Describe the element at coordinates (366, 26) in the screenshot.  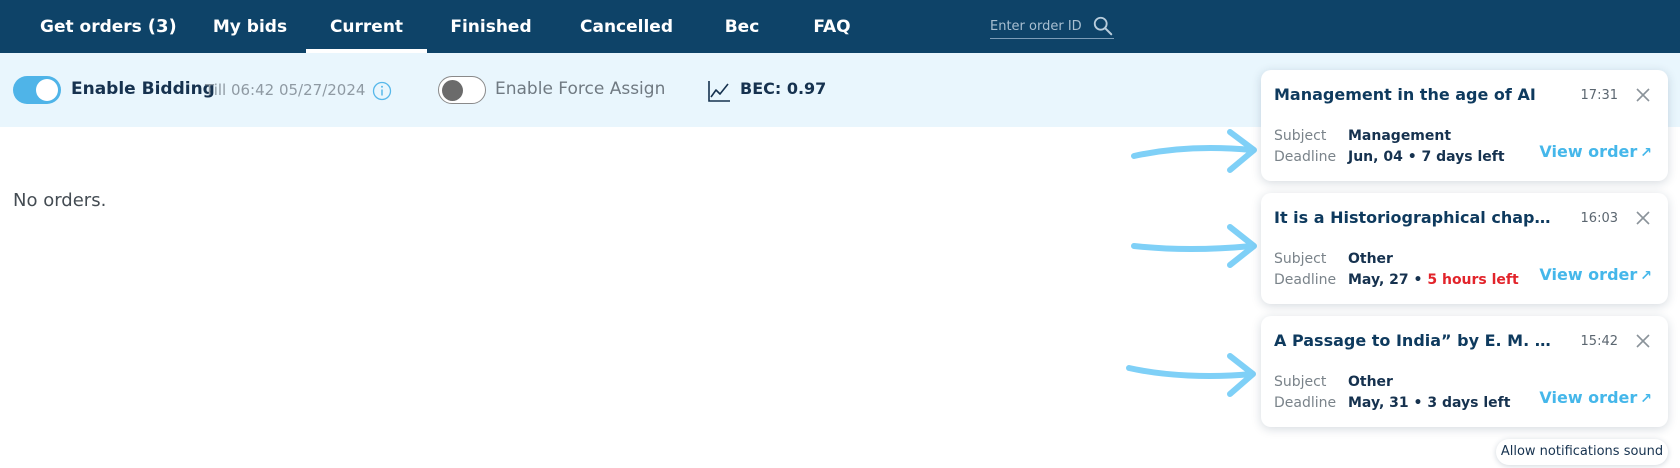
I see `tab-current: Current` at that location.